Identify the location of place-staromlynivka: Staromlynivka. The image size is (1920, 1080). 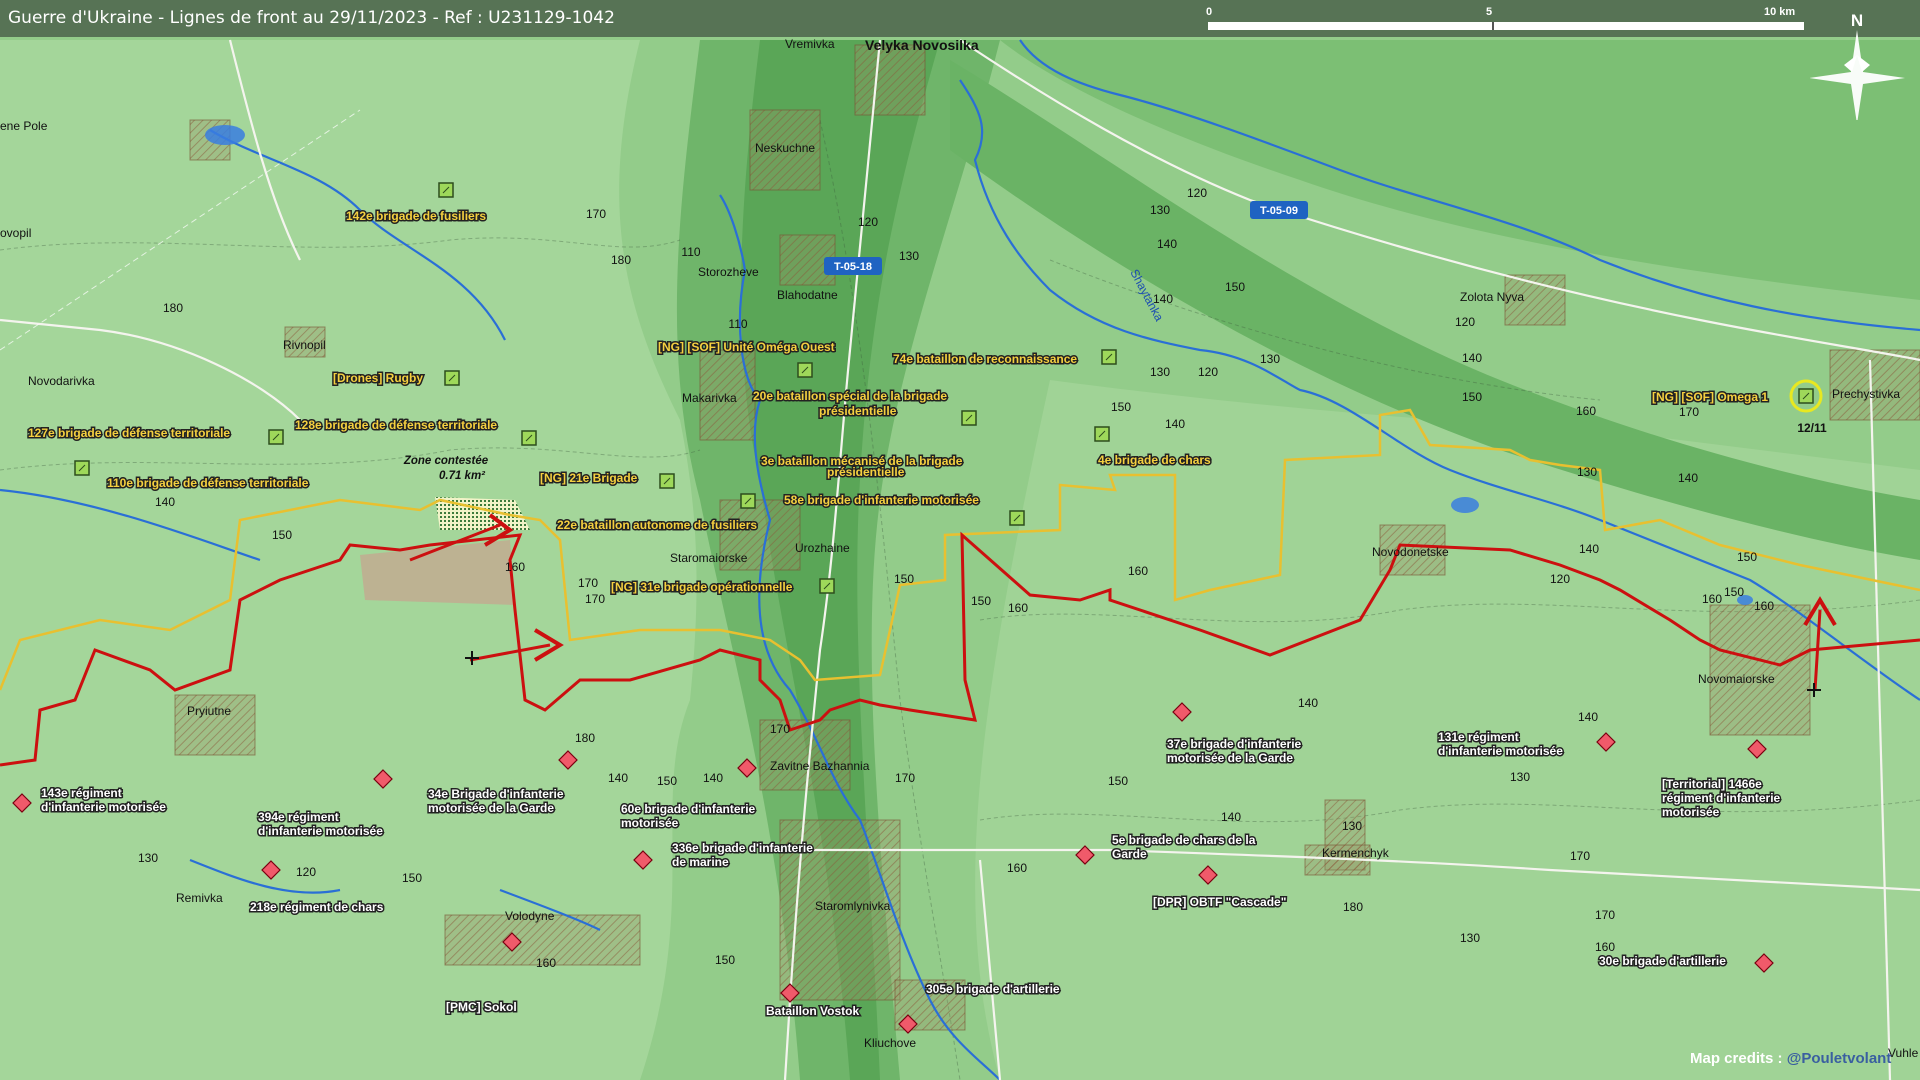
(853, 906).